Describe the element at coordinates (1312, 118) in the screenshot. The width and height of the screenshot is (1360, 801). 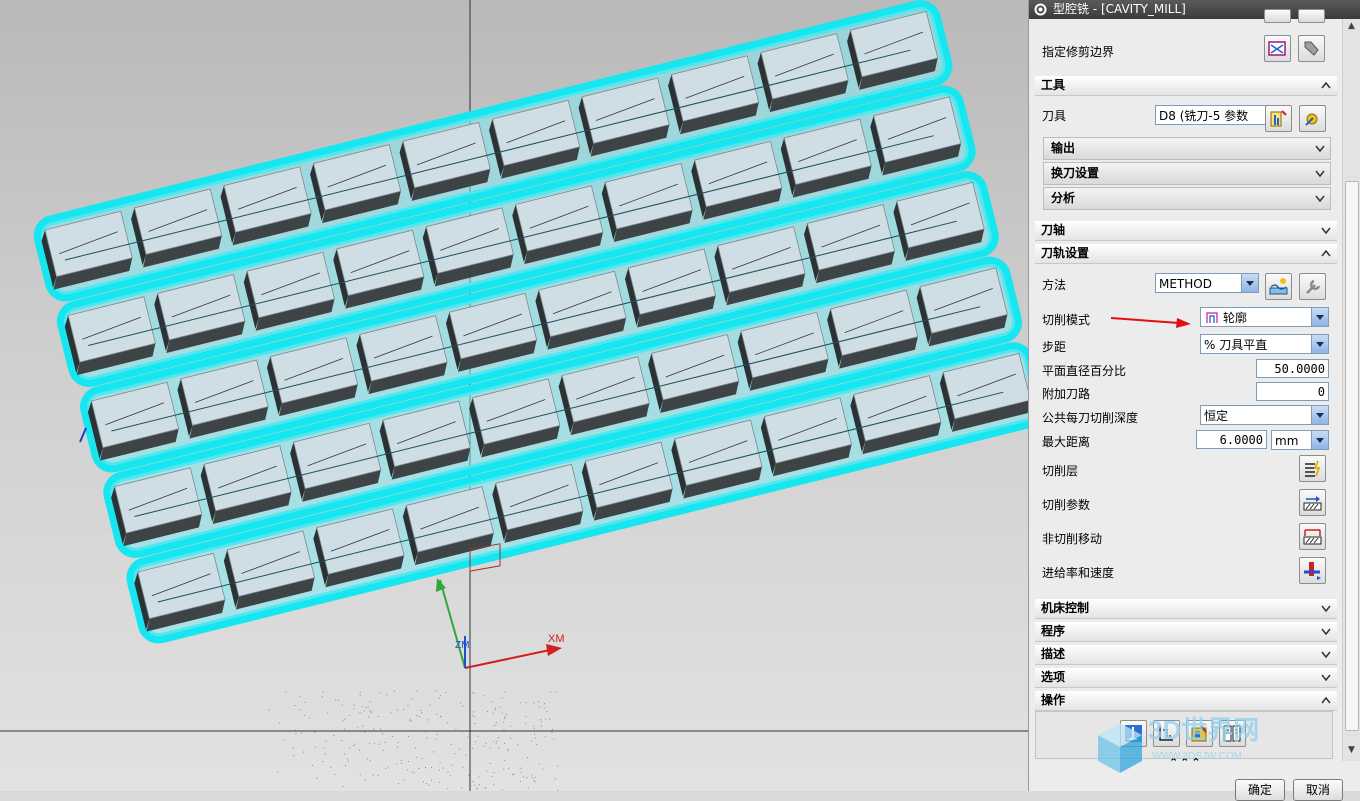
I see `edit-tool-button` at that location.